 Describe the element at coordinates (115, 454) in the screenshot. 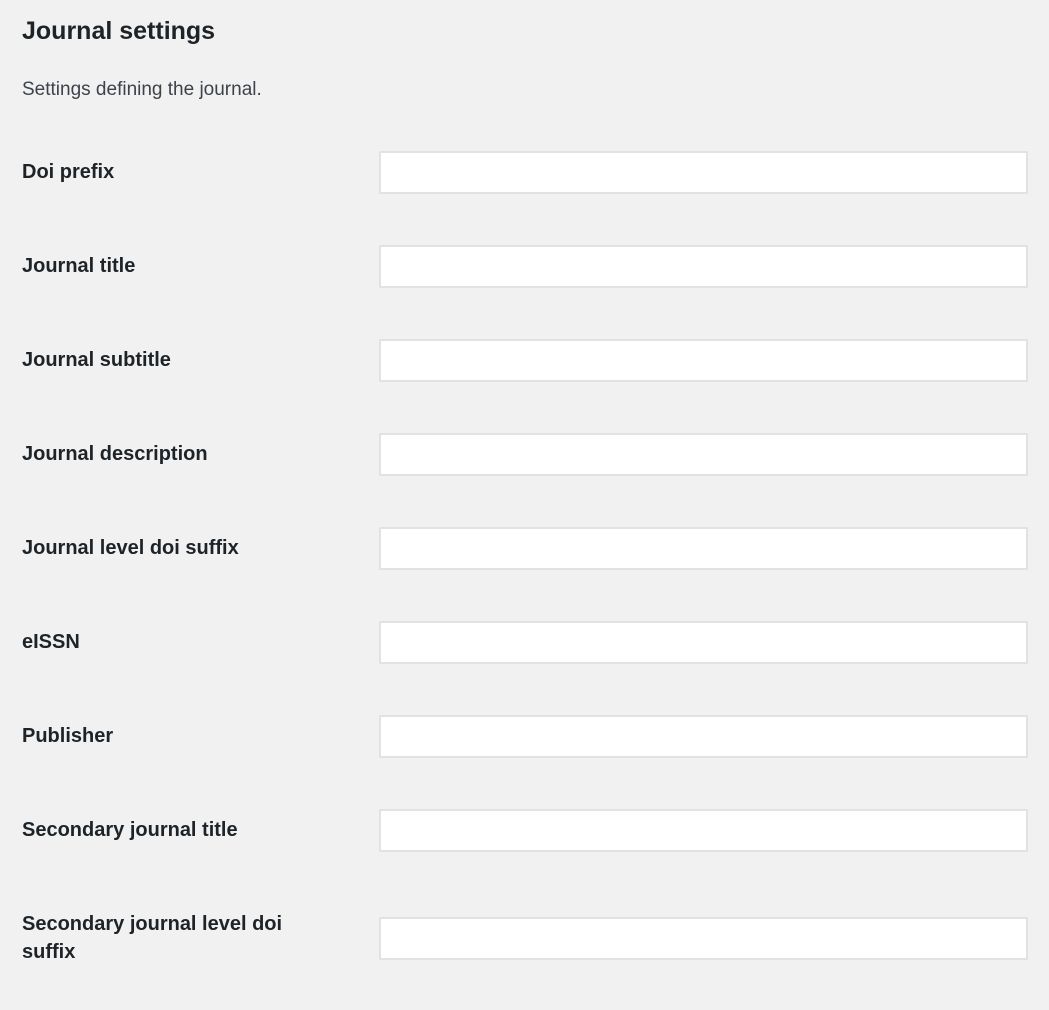

I see `journal-description-label: Journal description` at that location.